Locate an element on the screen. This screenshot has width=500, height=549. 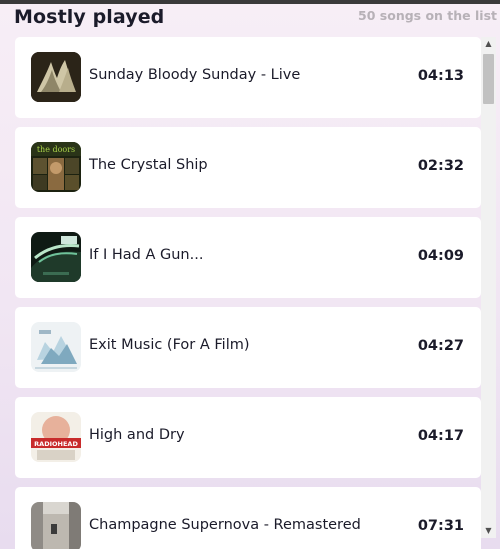
song-item: If I Had A Gun... 04:09 is located at coordinates (248, 257).